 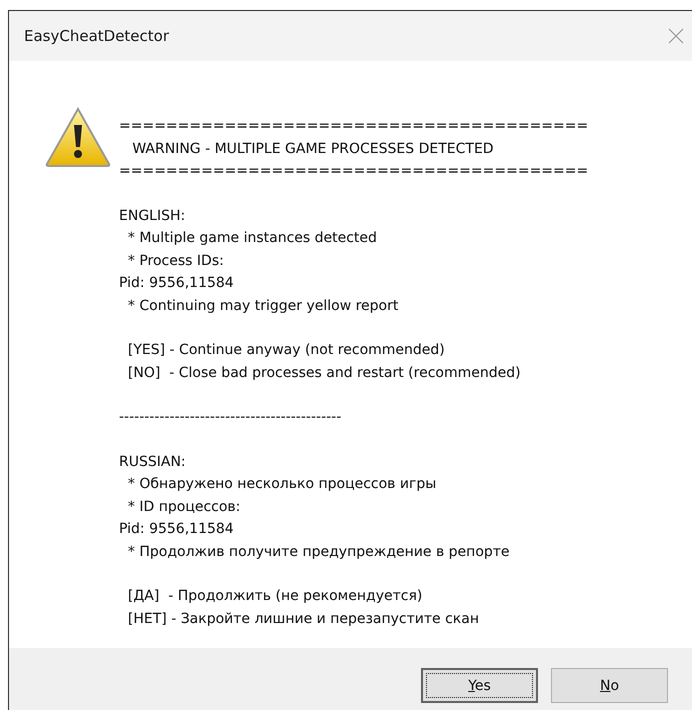 I want to click on message-line: RUSSIAN:, so click(x=152, y=462).